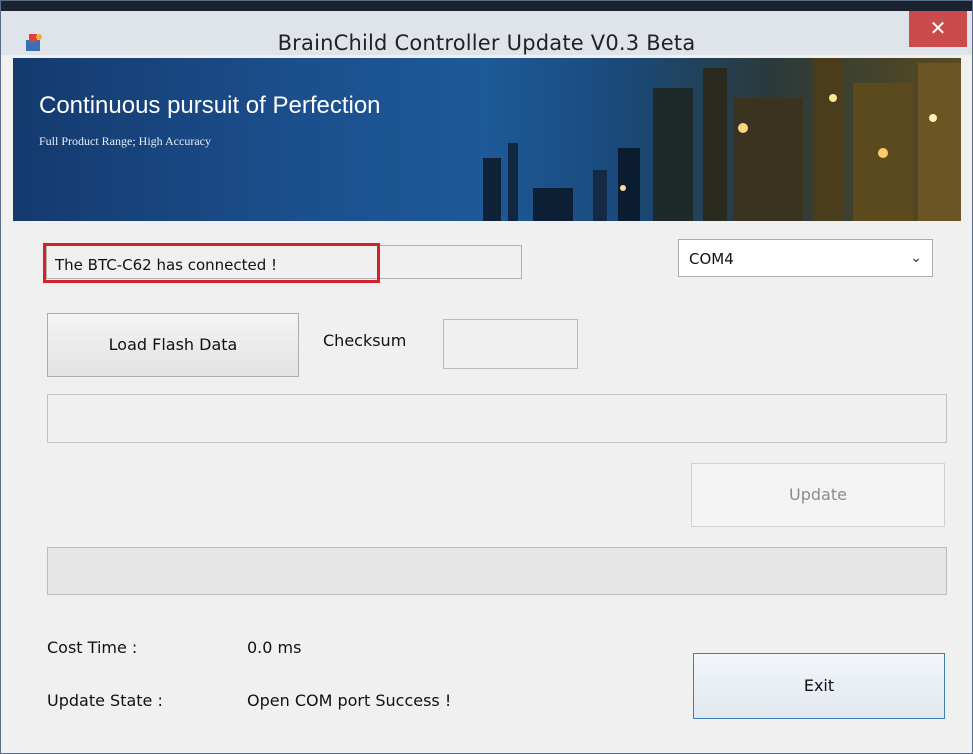 The image size is (973, 754). Describe the element at coordinates (510, 344) in the screenshot. I see `checksum-field` at that location.